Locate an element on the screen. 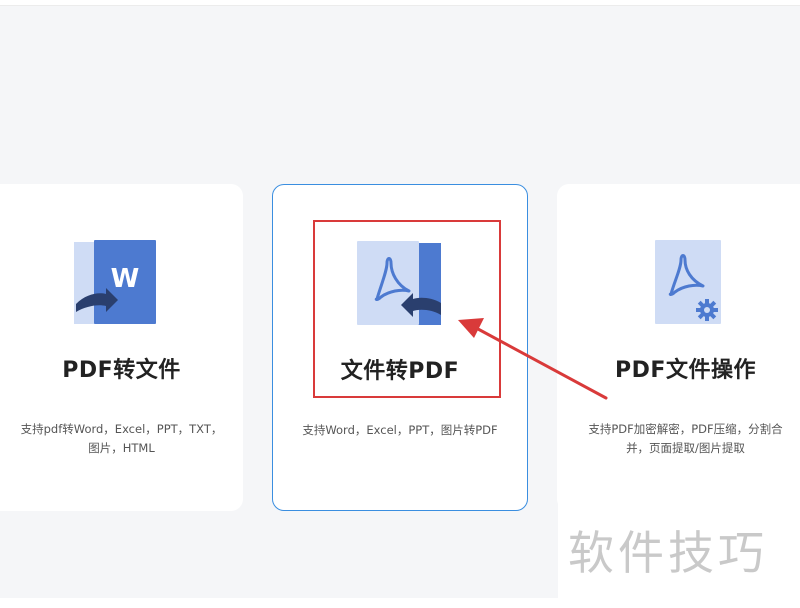  file-to-pdf-icon is located at coordinates (400, 284).